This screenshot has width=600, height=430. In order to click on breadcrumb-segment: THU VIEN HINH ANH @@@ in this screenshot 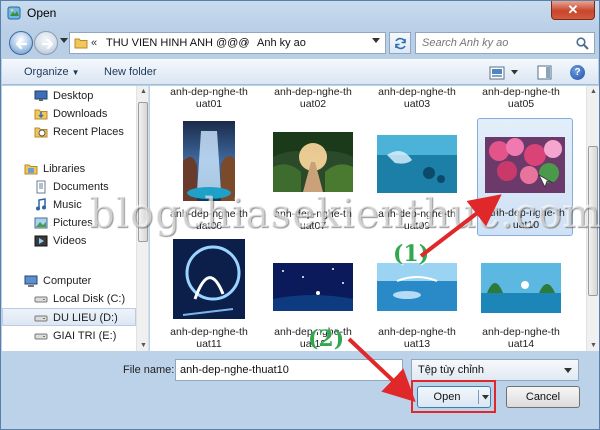, I will do `click(178, 43)`.